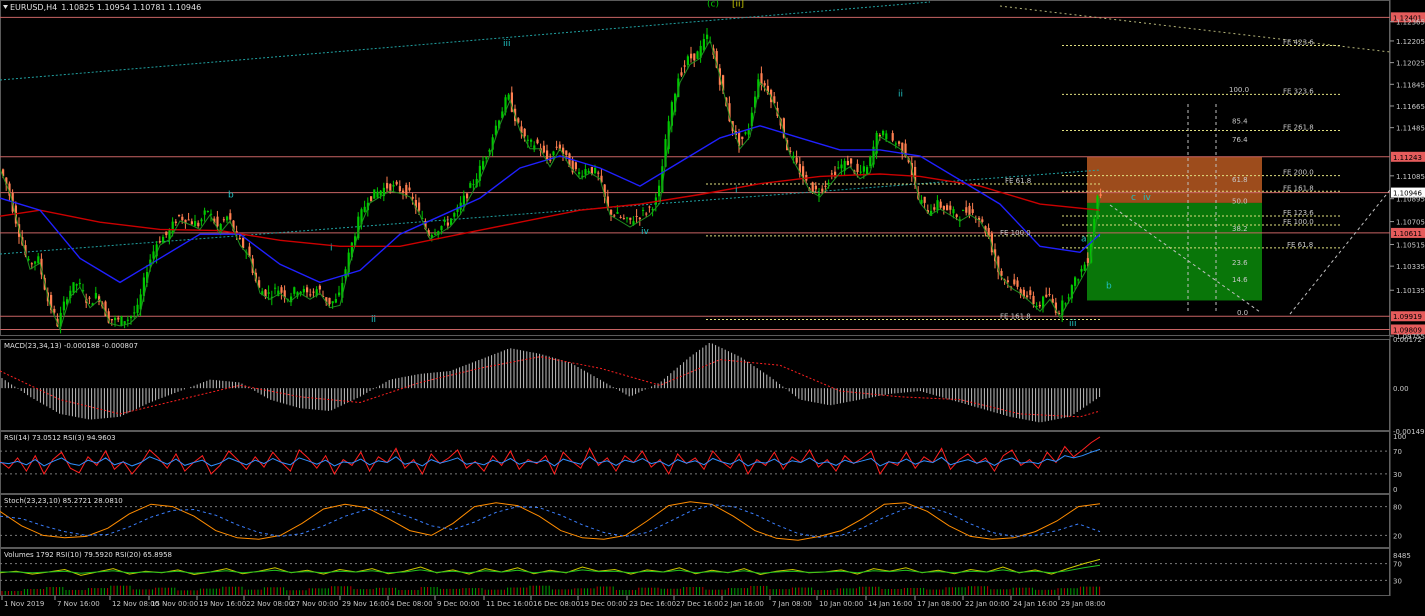 This screenshot has width=1425, height=616. What do you see at coordinates (1410, 267) in the screenshot?
I see `price-tick-label: 1.10335` at bounding box center [1410, 267].